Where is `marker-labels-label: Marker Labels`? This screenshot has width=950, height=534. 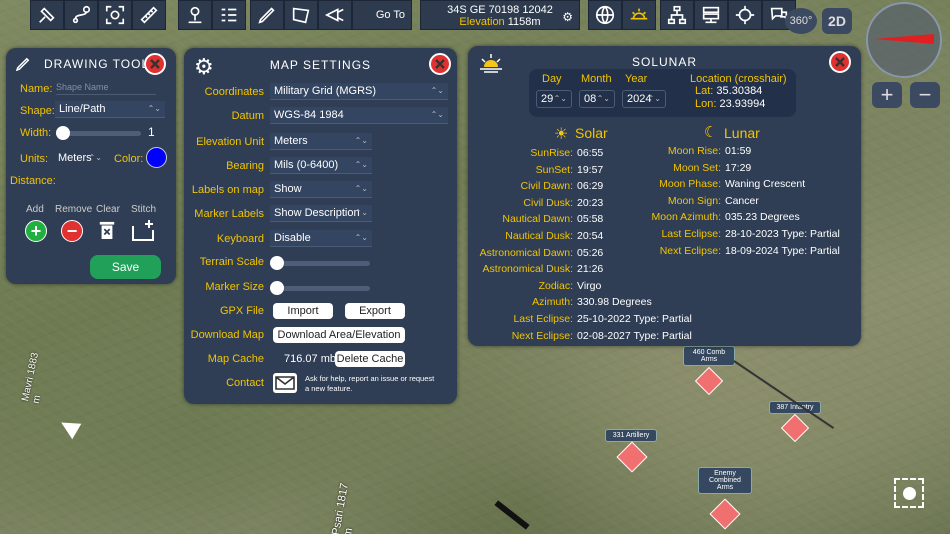
marker-labels-label: Marker Labels is located at coordinates (229, 214).